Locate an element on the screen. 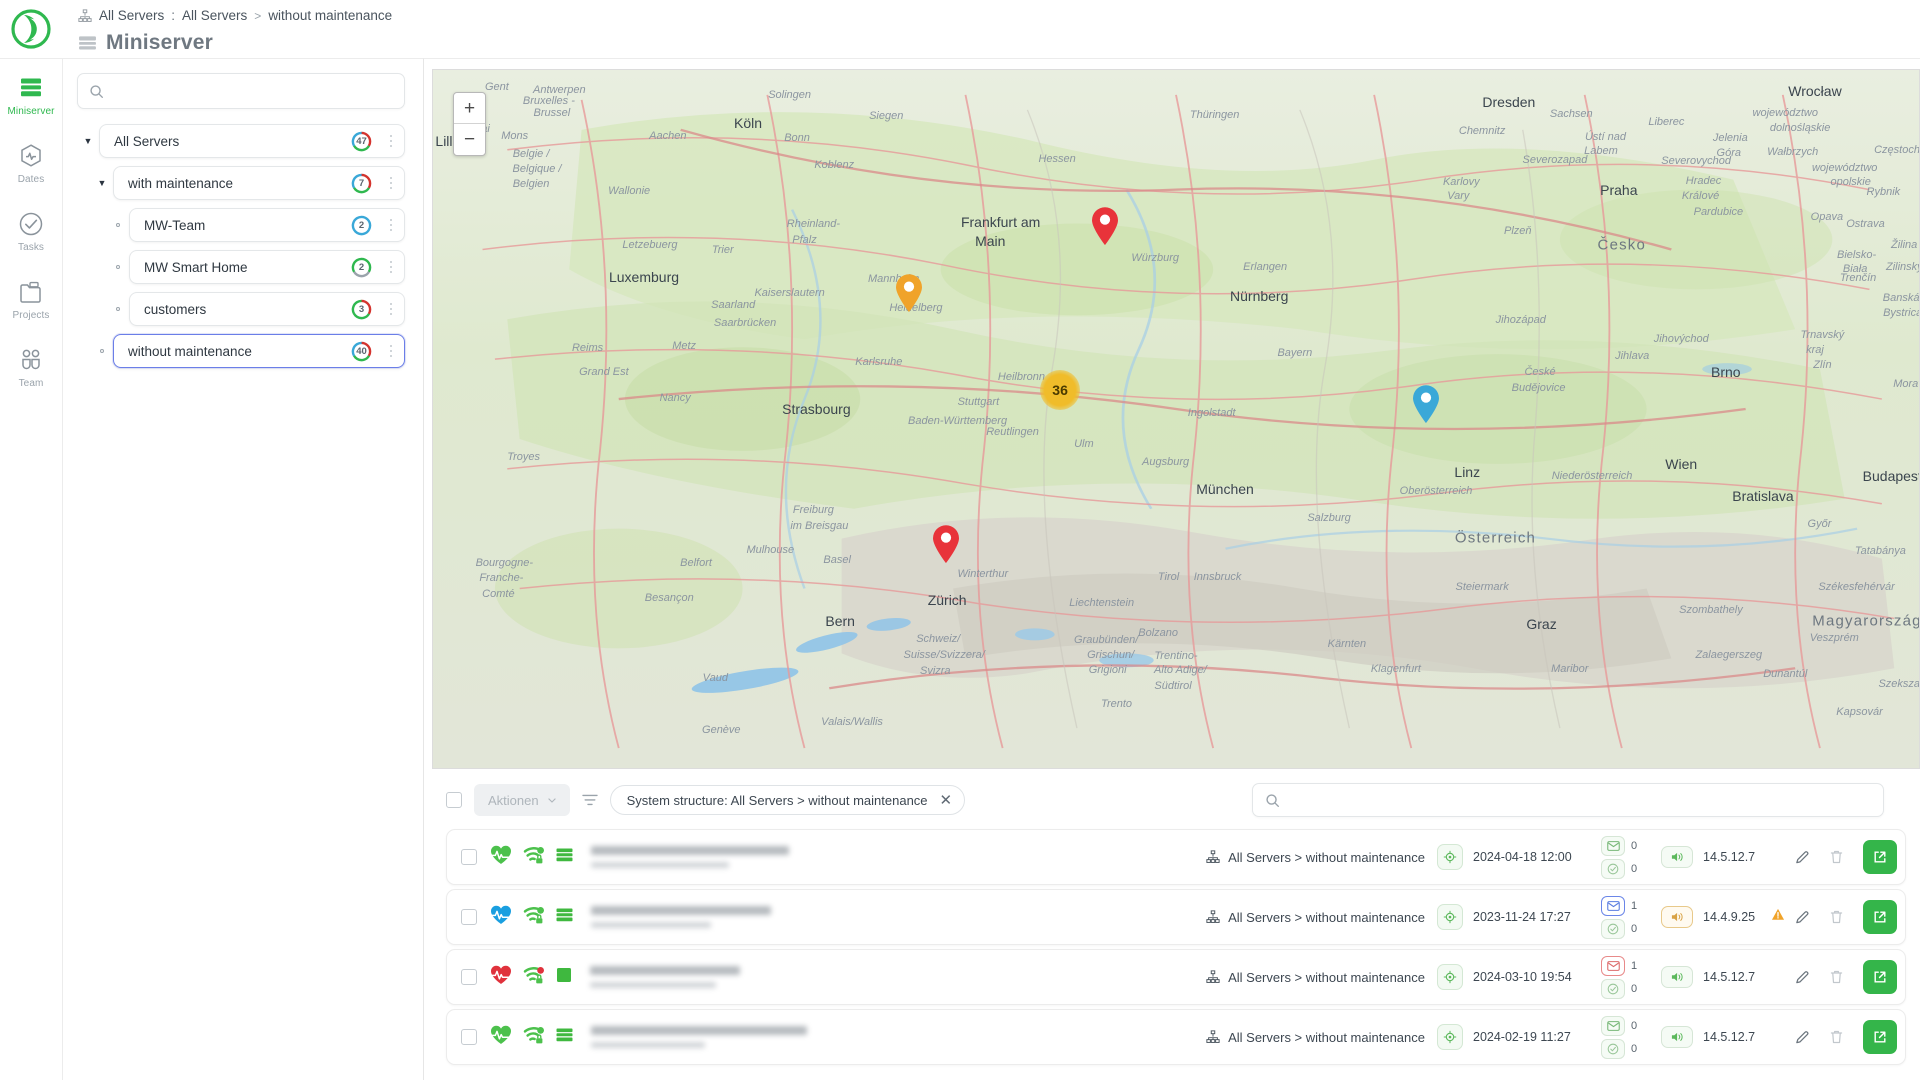 The width and height of the screenshot is (1920, 1080). map-place-label: Reutlingen is located at coordinates (1012, 431).